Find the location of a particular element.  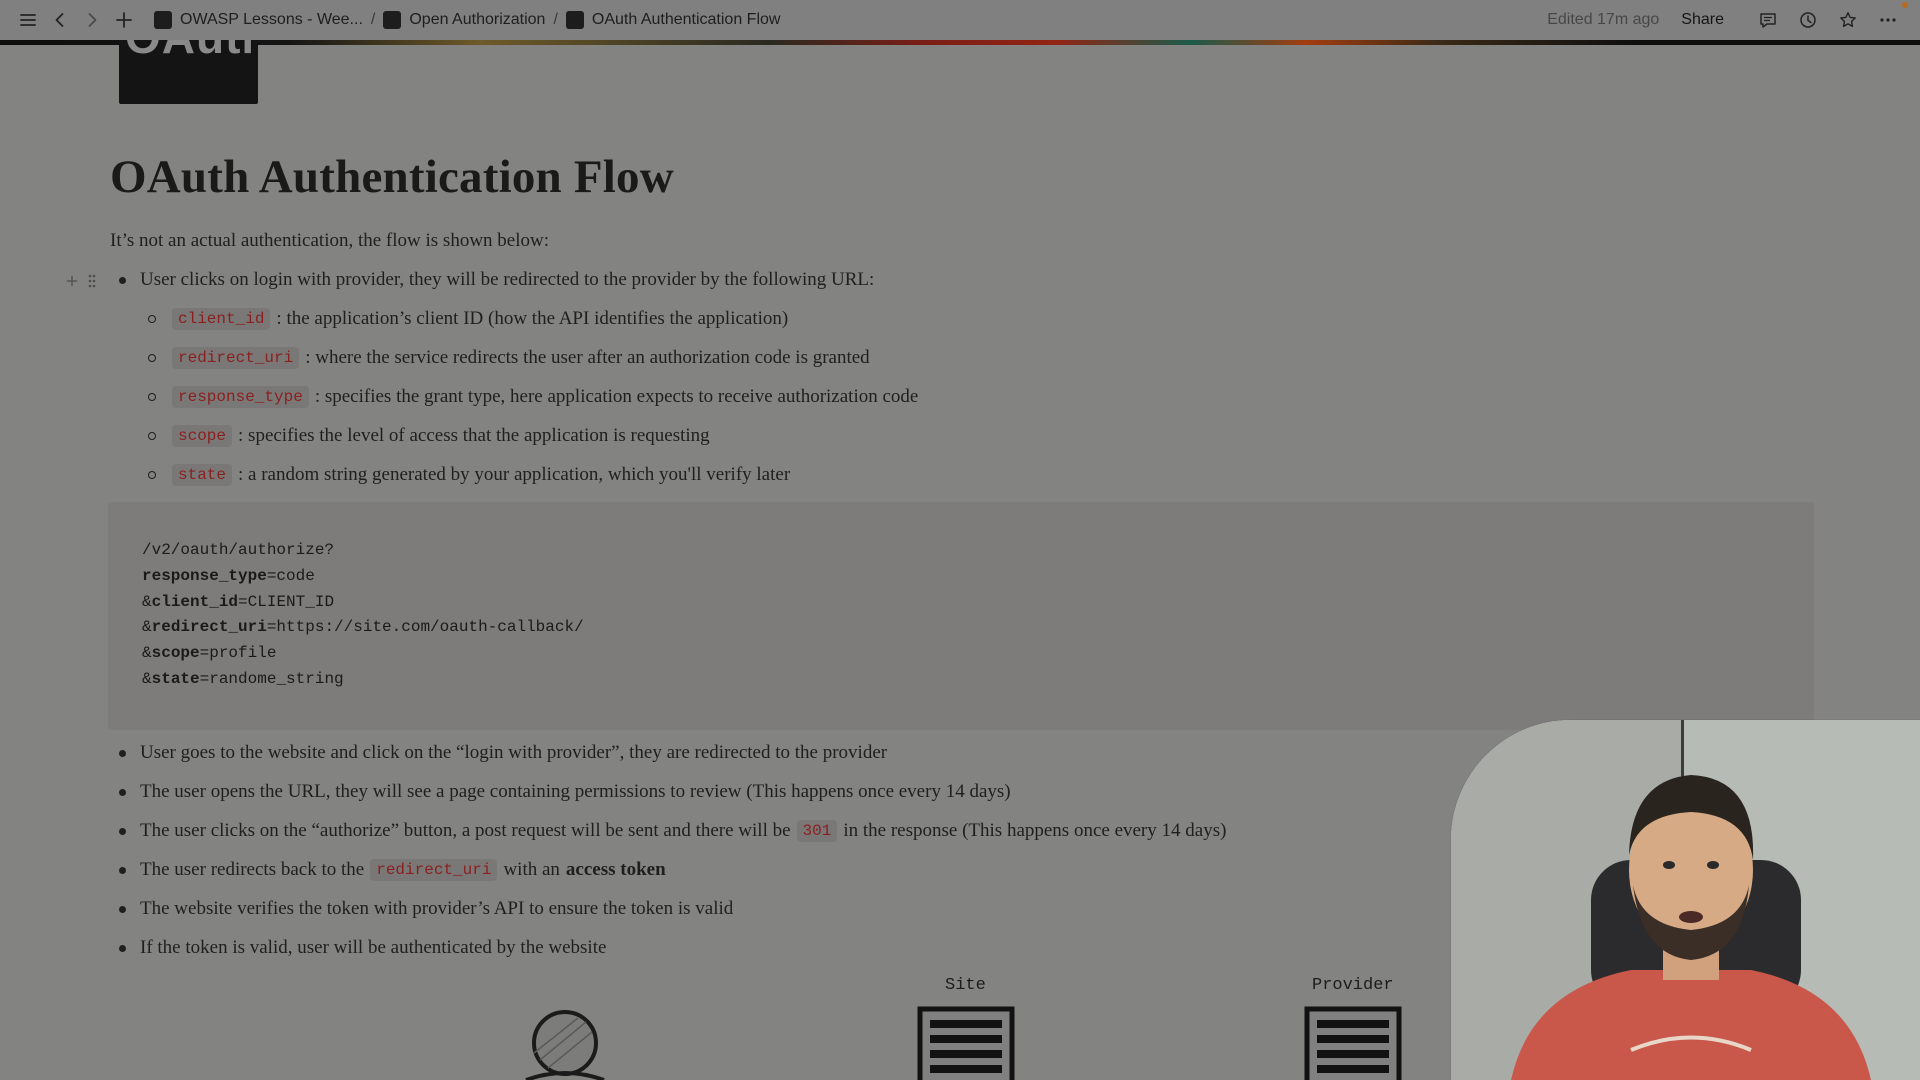

page-cover is located at coordinates (960, 42).